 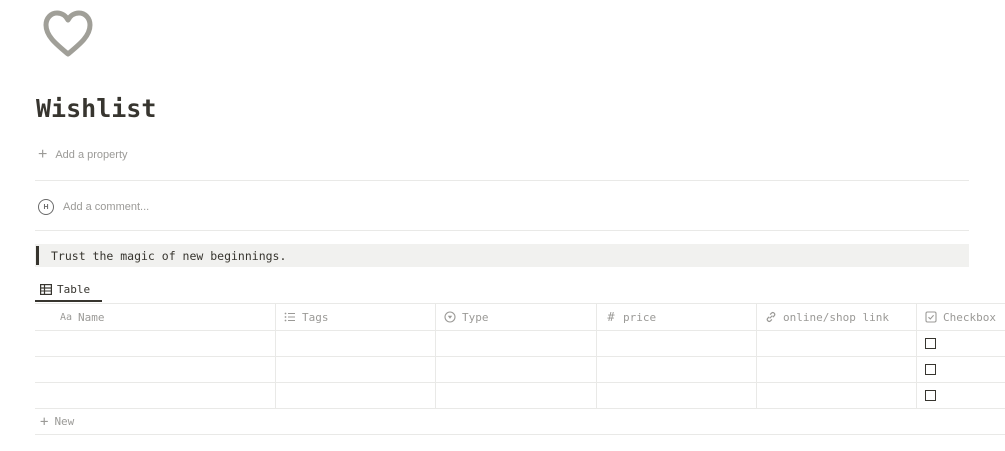 I want to click on column-label: online/shop link, so click(x=836, y=317).